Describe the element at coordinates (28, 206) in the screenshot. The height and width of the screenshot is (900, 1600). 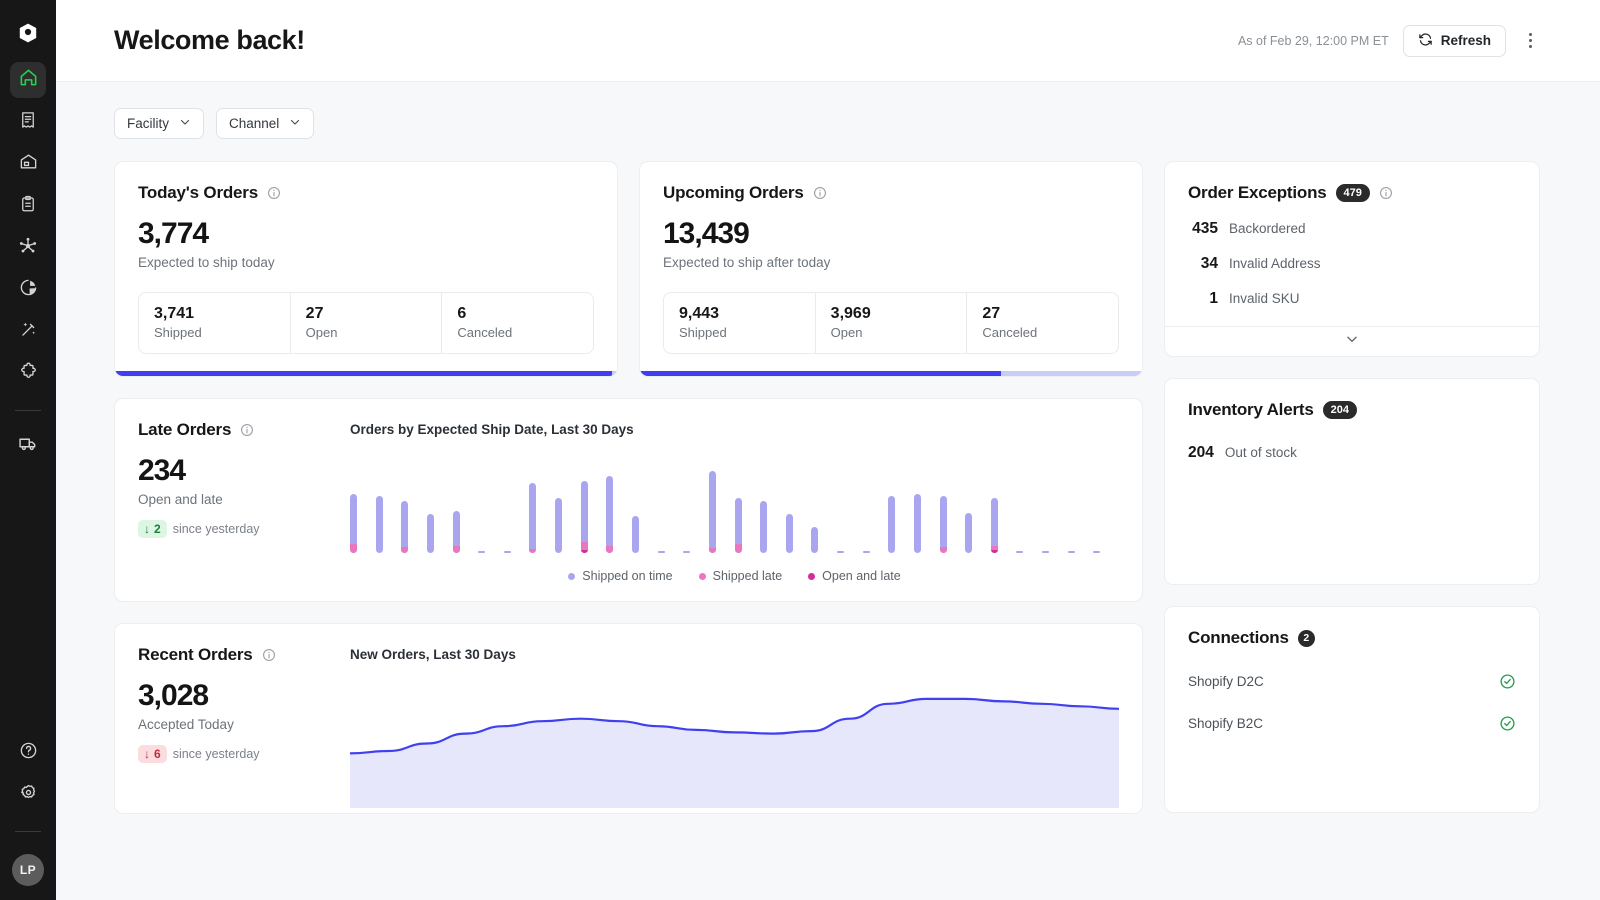
I see `sidebar-item-tasks` at that location.